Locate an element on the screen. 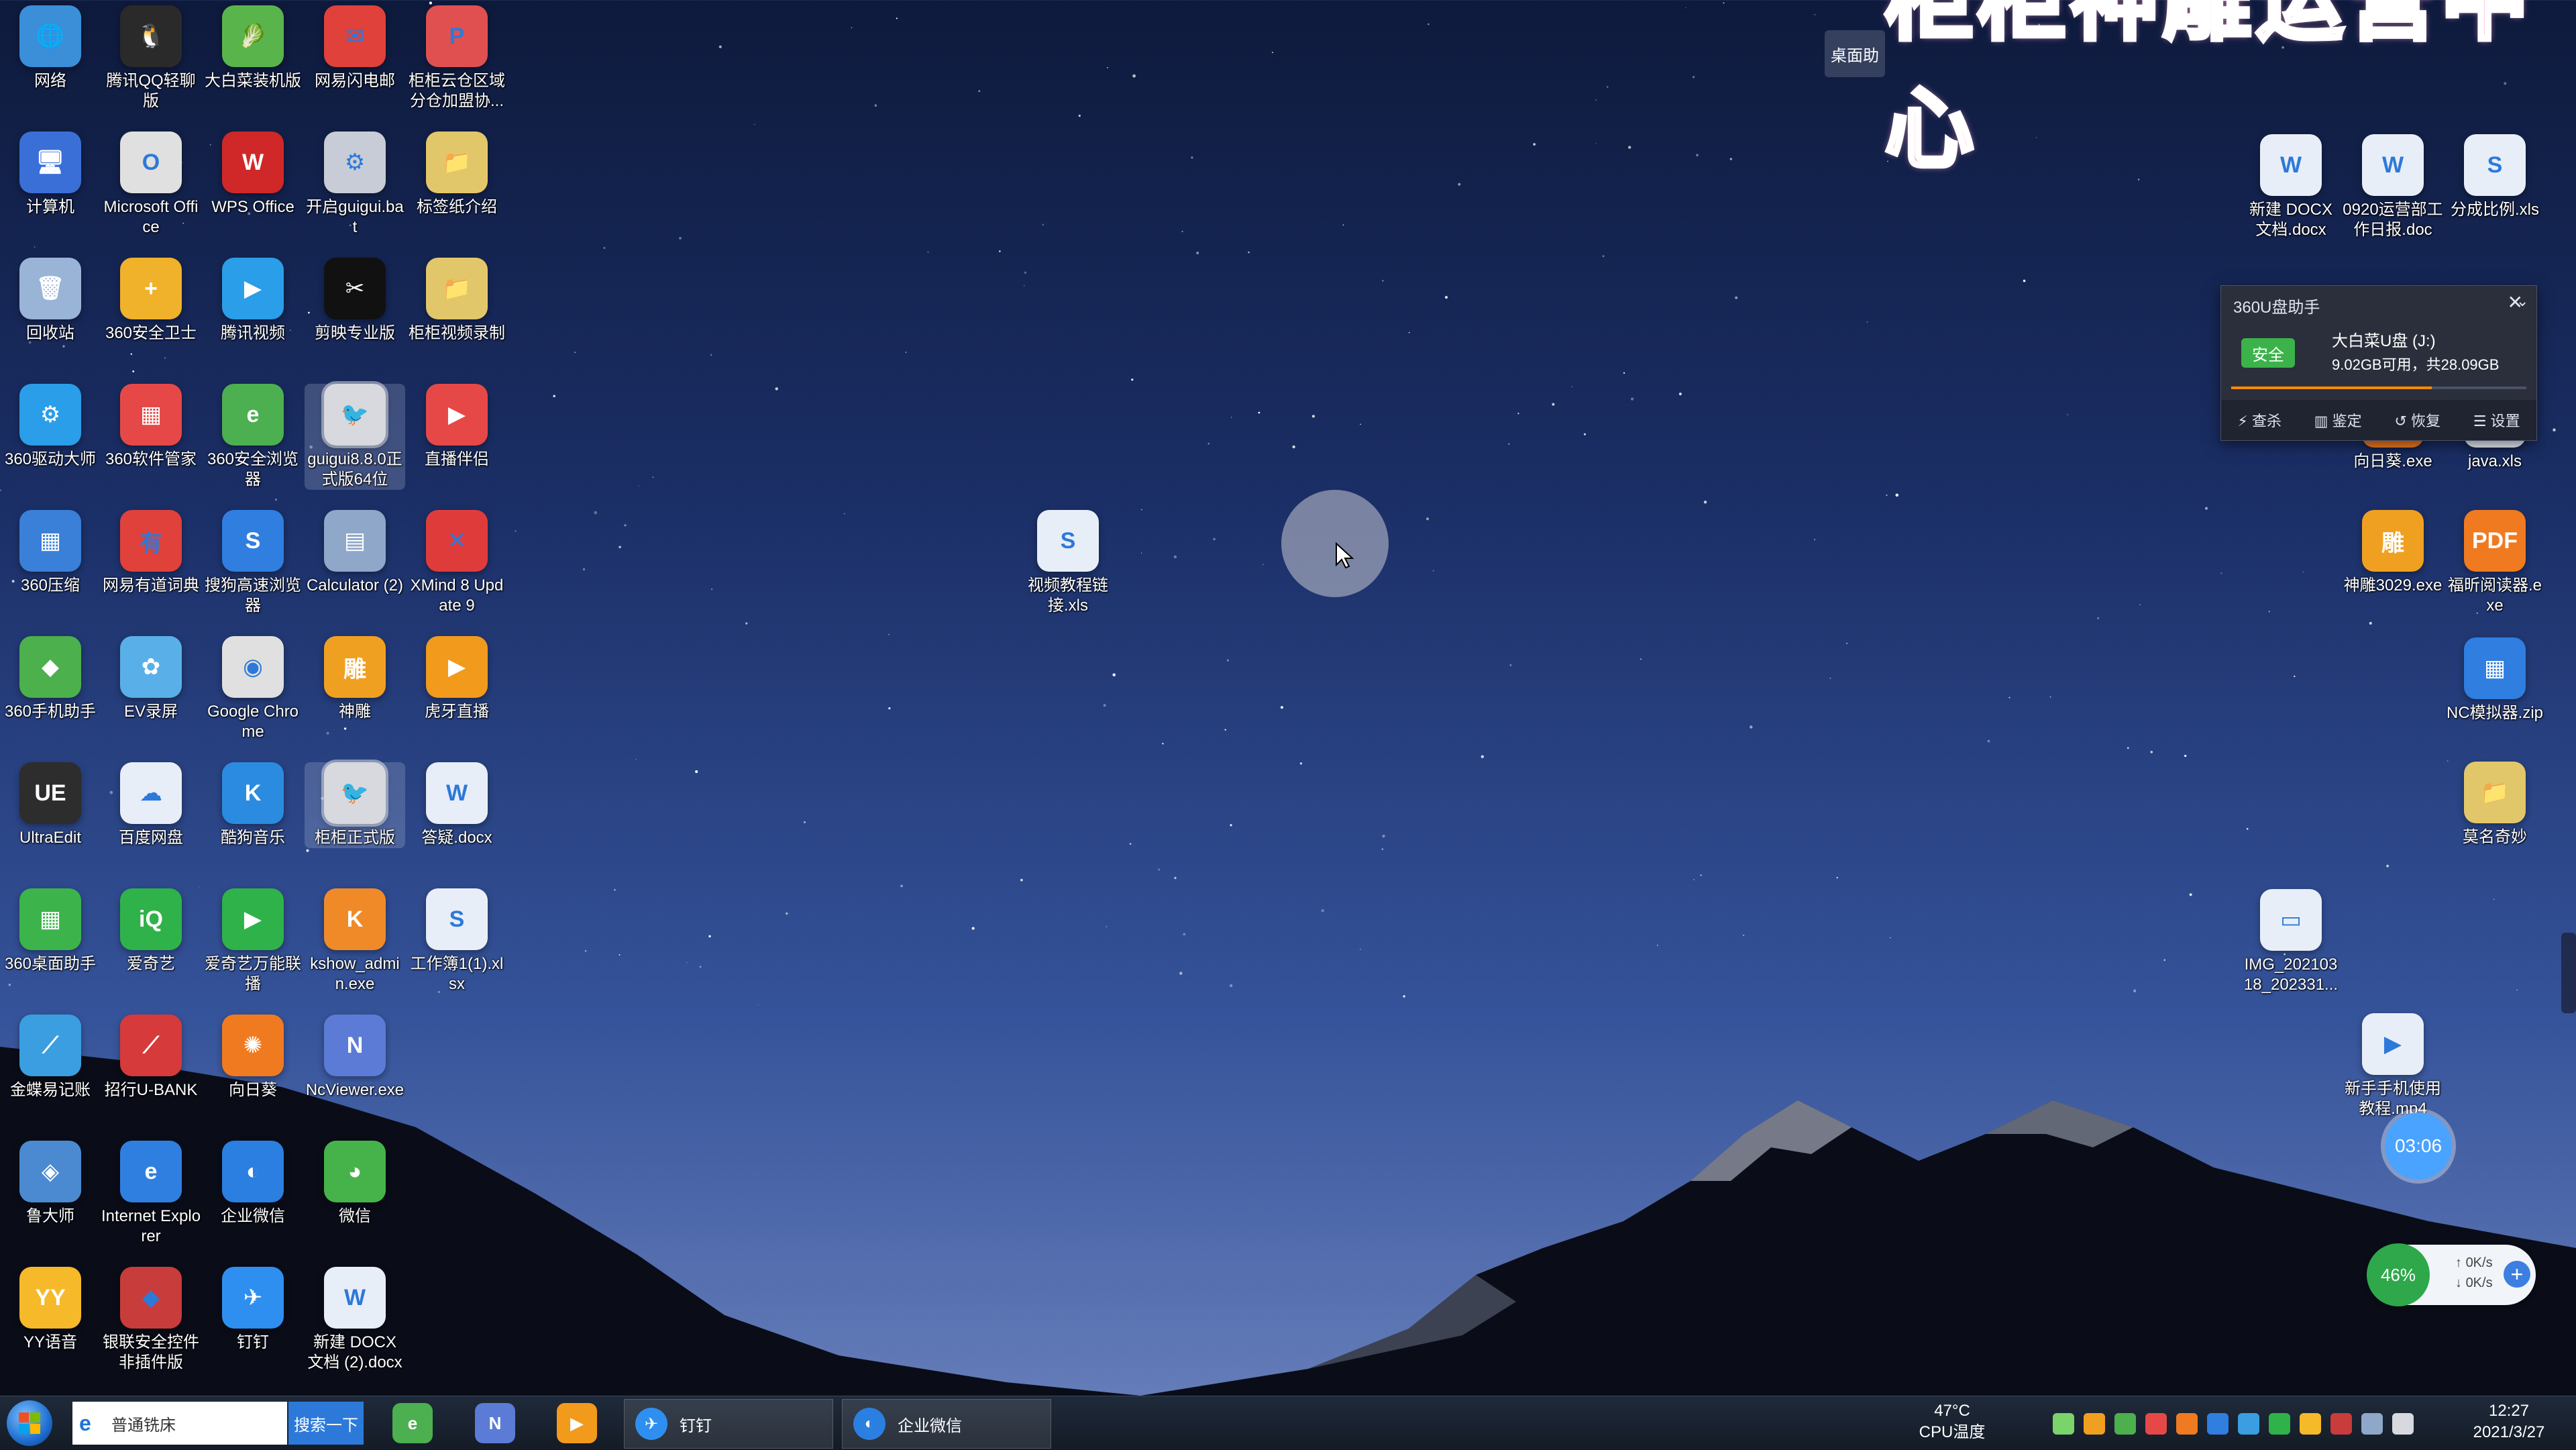  desktop-icon: W 新建 DOCX 文档.docx is located at coordinates (2291, 187).